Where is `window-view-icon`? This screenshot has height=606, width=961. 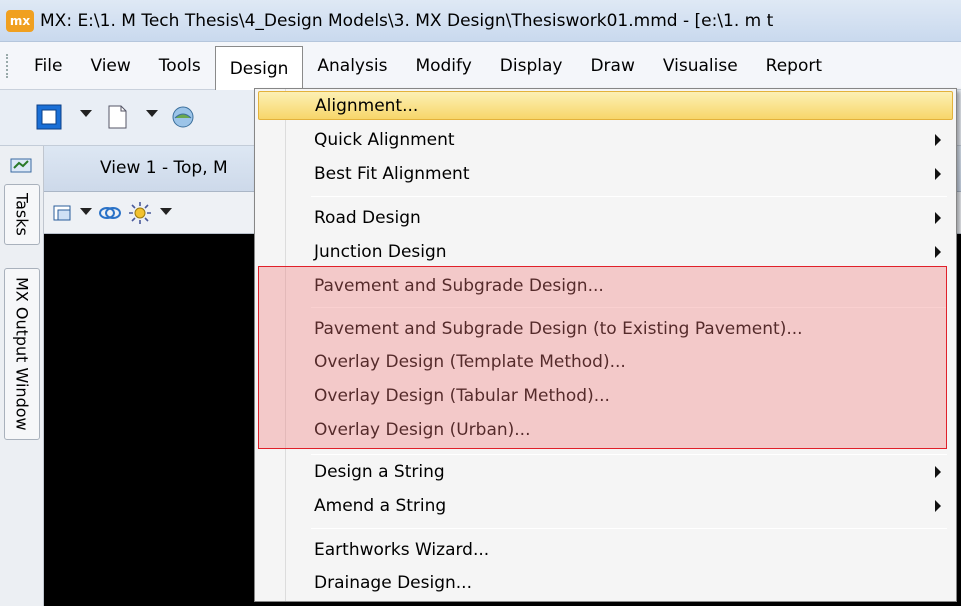 window-view-icon is located at coordinates (49, 117).